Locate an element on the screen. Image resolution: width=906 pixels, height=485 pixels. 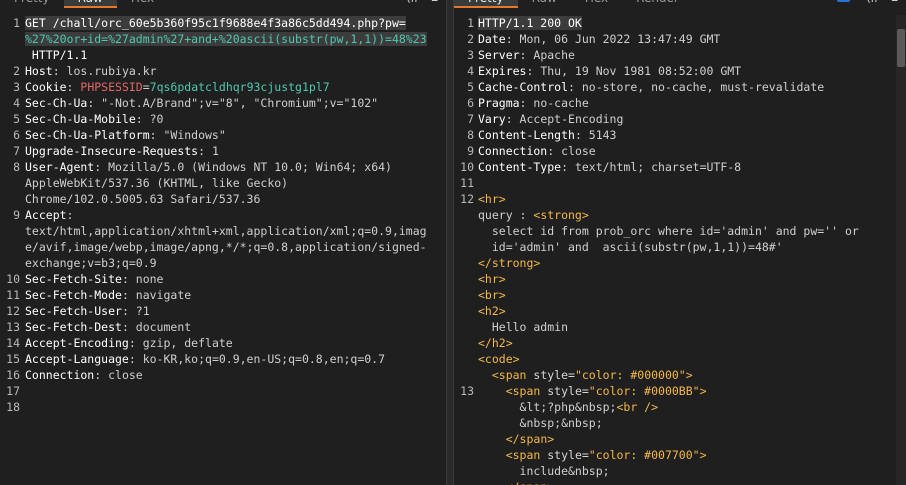
code-line: Sec-Ch-Ua-Platform: "Windows" is located at coordinates (125, 135).